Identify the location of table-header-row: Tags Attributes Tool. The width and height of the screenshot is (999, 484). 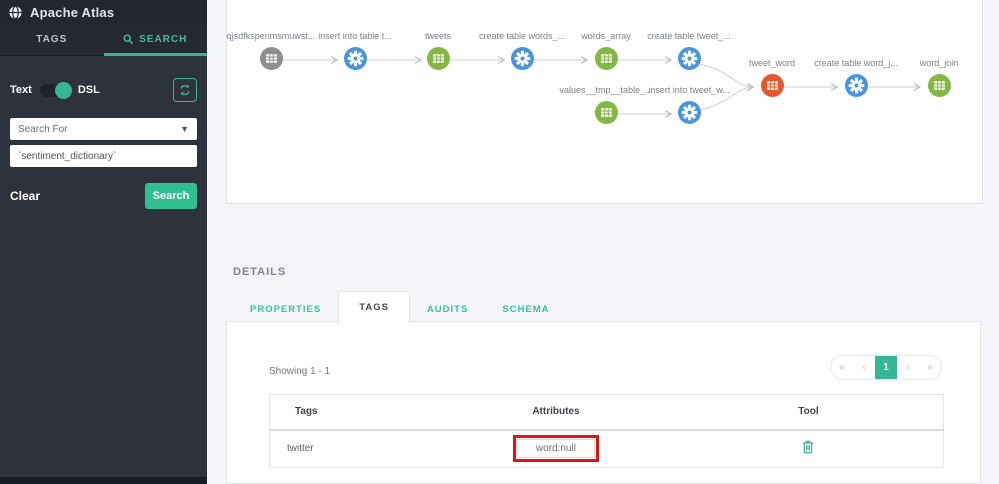
(606, 412).